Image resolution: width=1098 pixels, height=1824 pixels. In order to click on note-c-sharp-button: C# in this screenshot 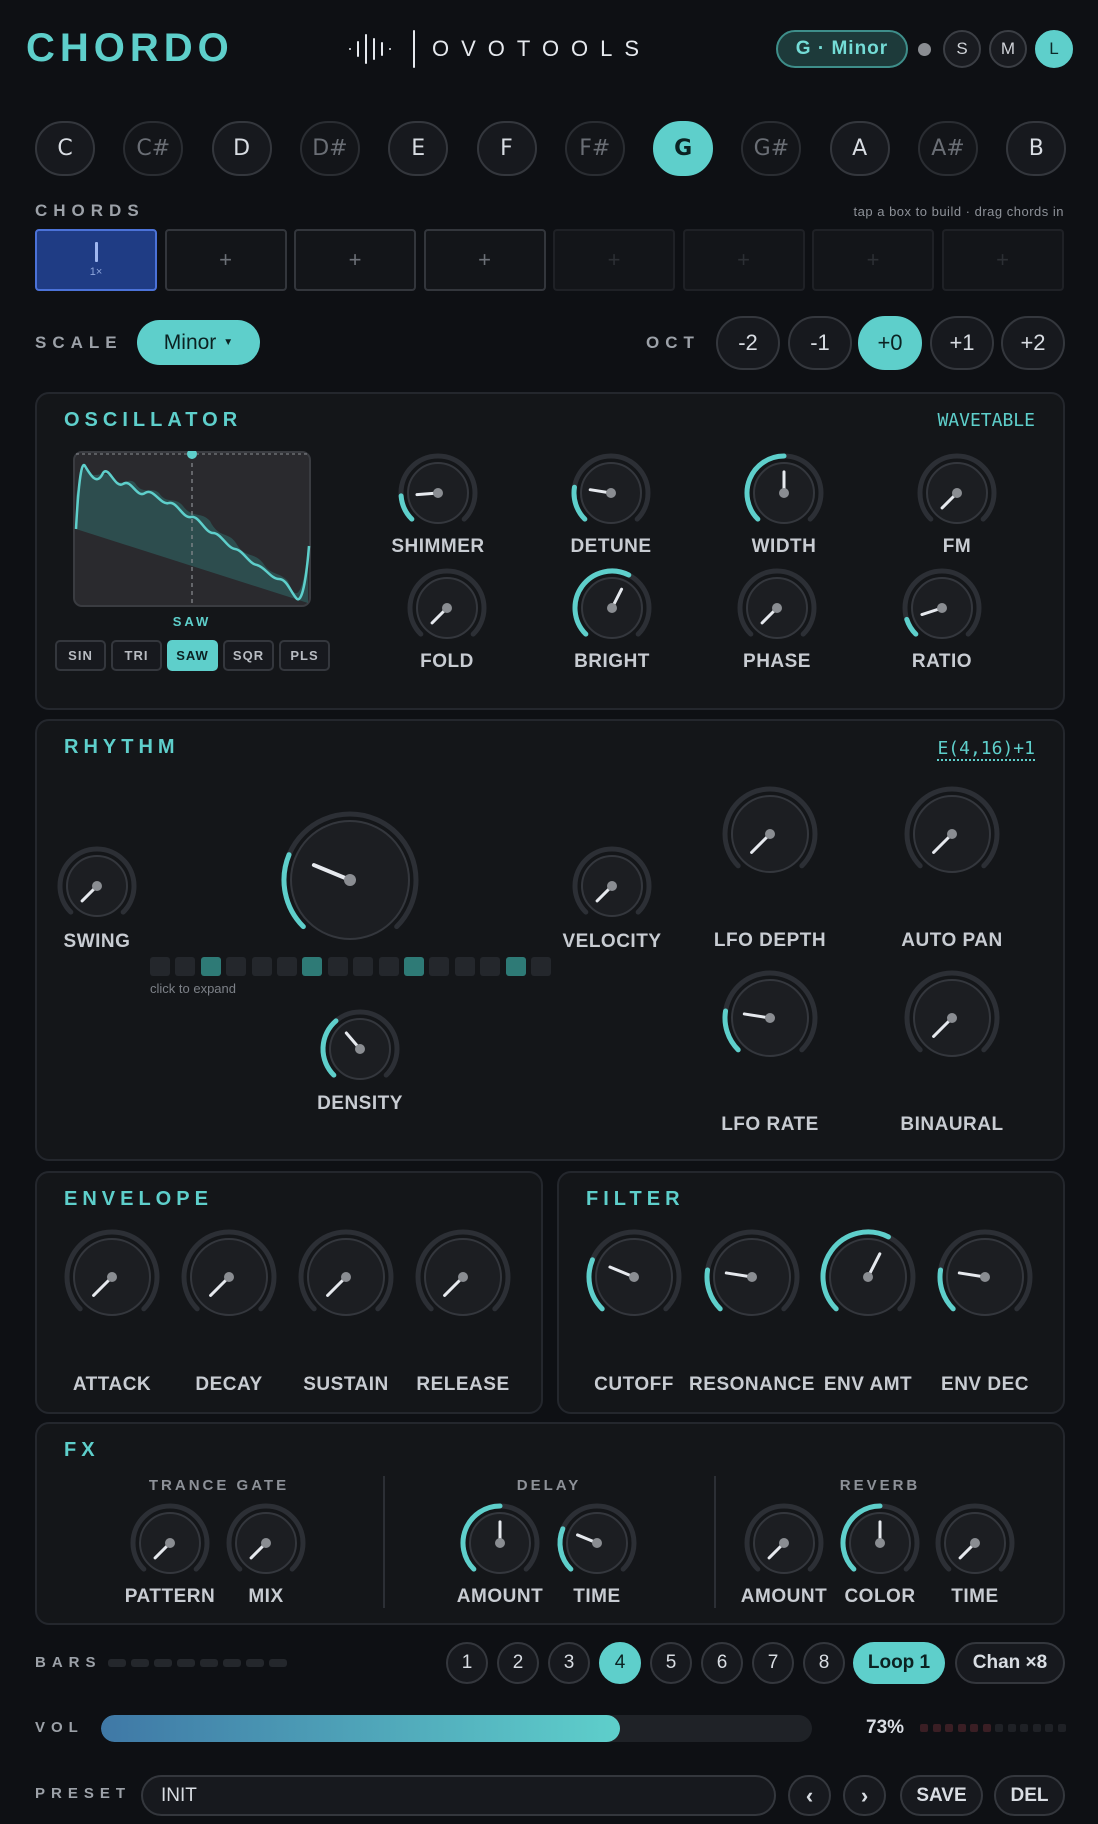, I will do `click(153, 148)`.